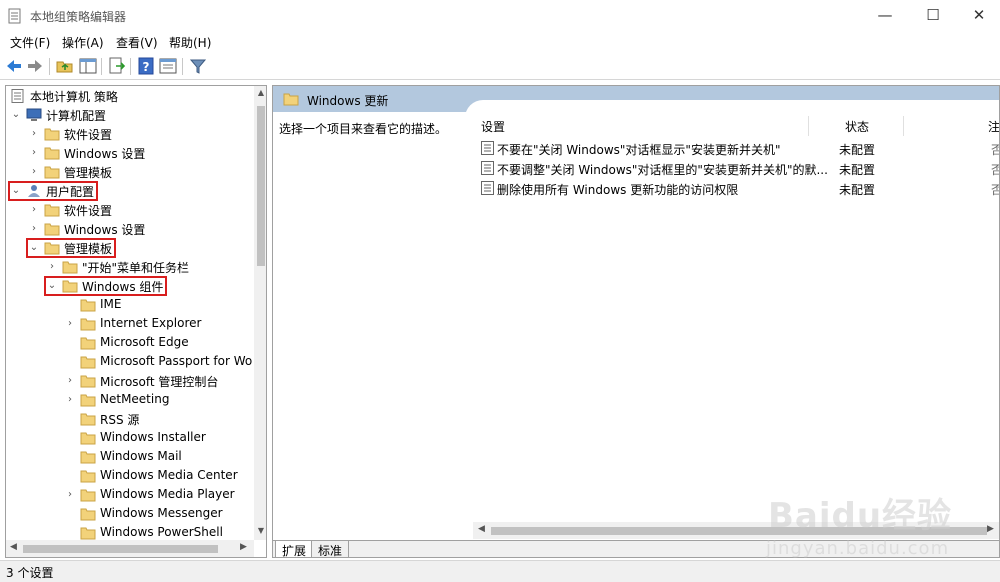 This screenshot has width=1000, height=582. Describe the element at coordinates (130, 476) in the screenshot. I see `tree-item: Windows Media Center` at that location.